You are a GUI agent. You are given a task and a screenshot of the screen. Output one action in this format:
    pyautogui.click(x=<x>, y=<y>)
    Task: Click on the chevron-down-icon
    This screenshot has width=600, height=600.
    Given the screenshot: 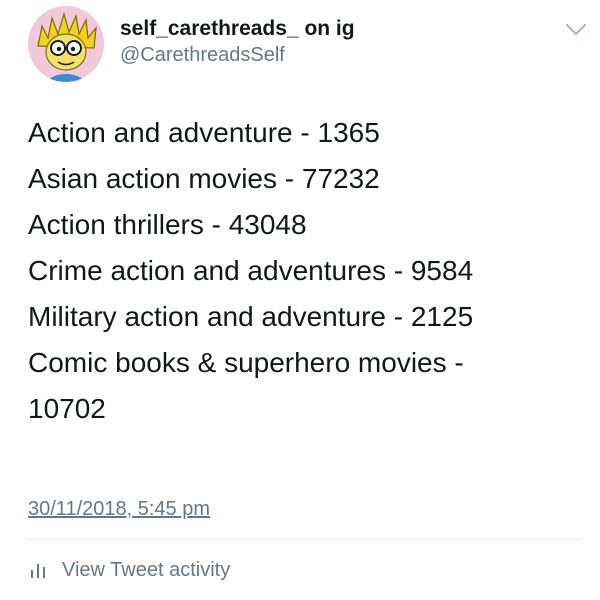 What is the action you would take?
    pyautogui.click(x=576, y=30)
    